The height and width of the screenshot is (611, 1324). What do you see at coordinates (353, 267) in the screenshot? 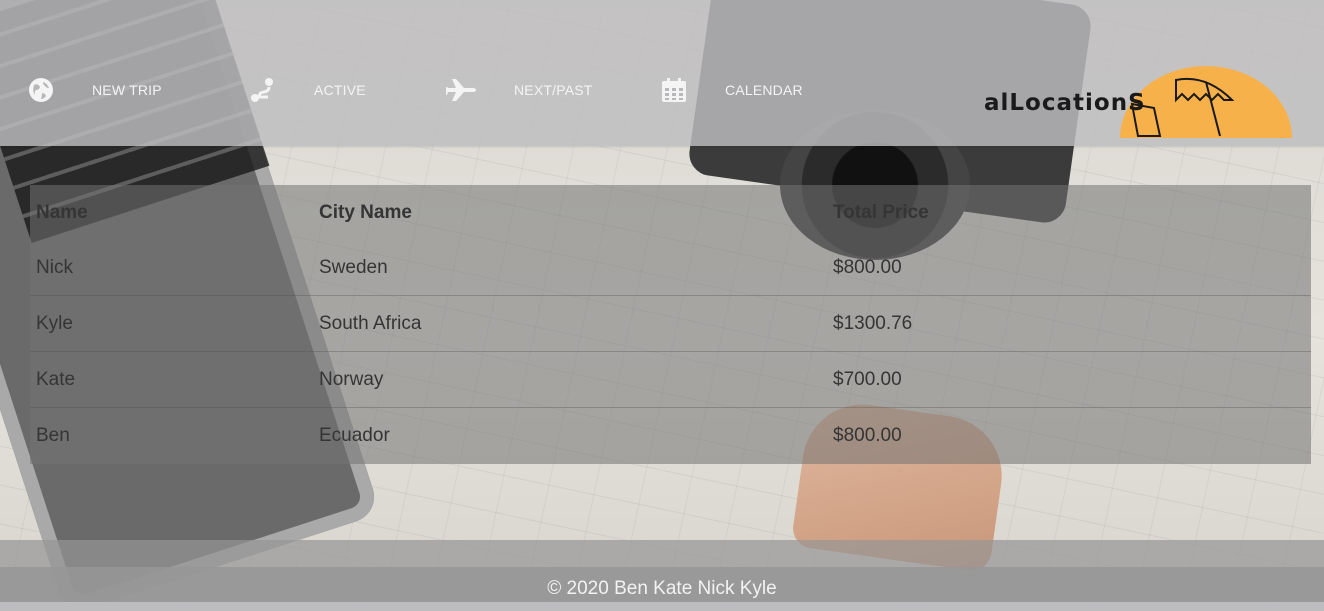
I see `cell-city: Sweden` at bounding box center [353, 267].